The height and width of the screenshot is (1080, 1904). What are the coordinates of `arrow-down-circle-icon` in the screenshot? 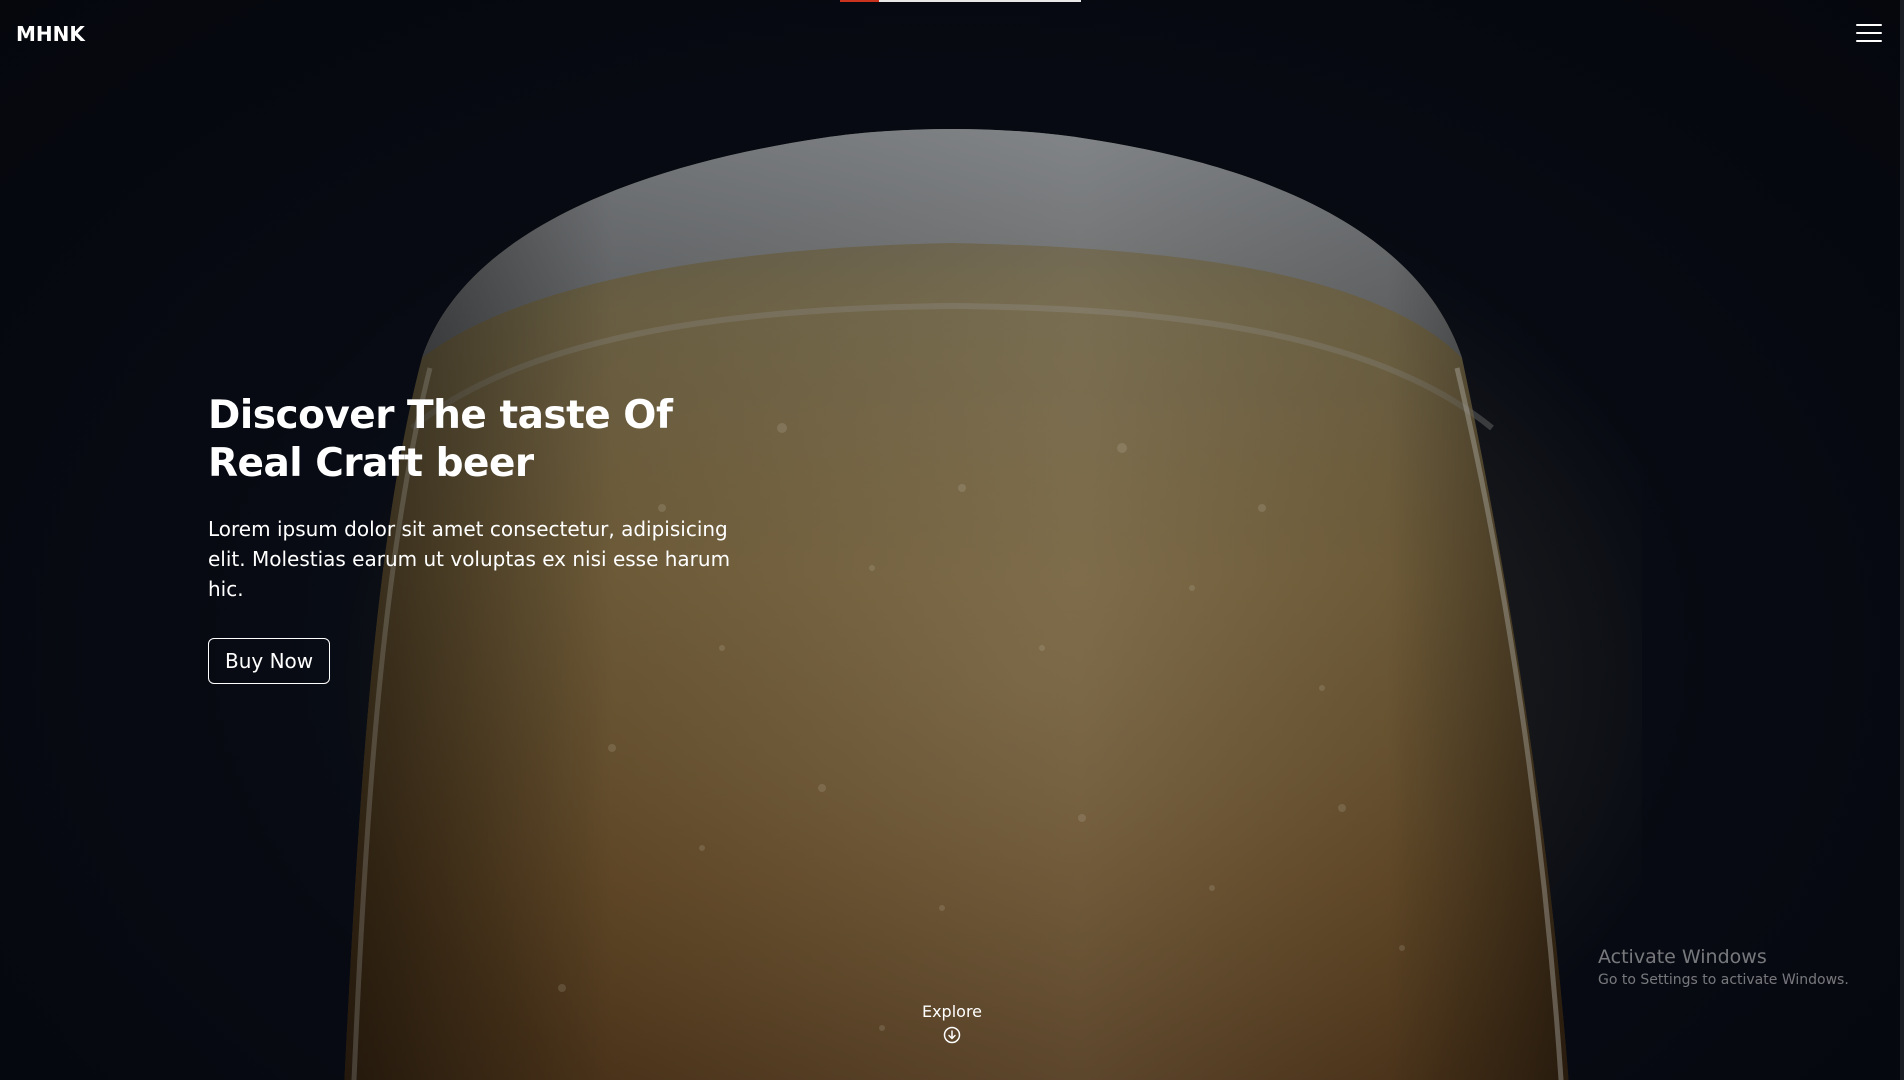 It's located at (952, 1035).